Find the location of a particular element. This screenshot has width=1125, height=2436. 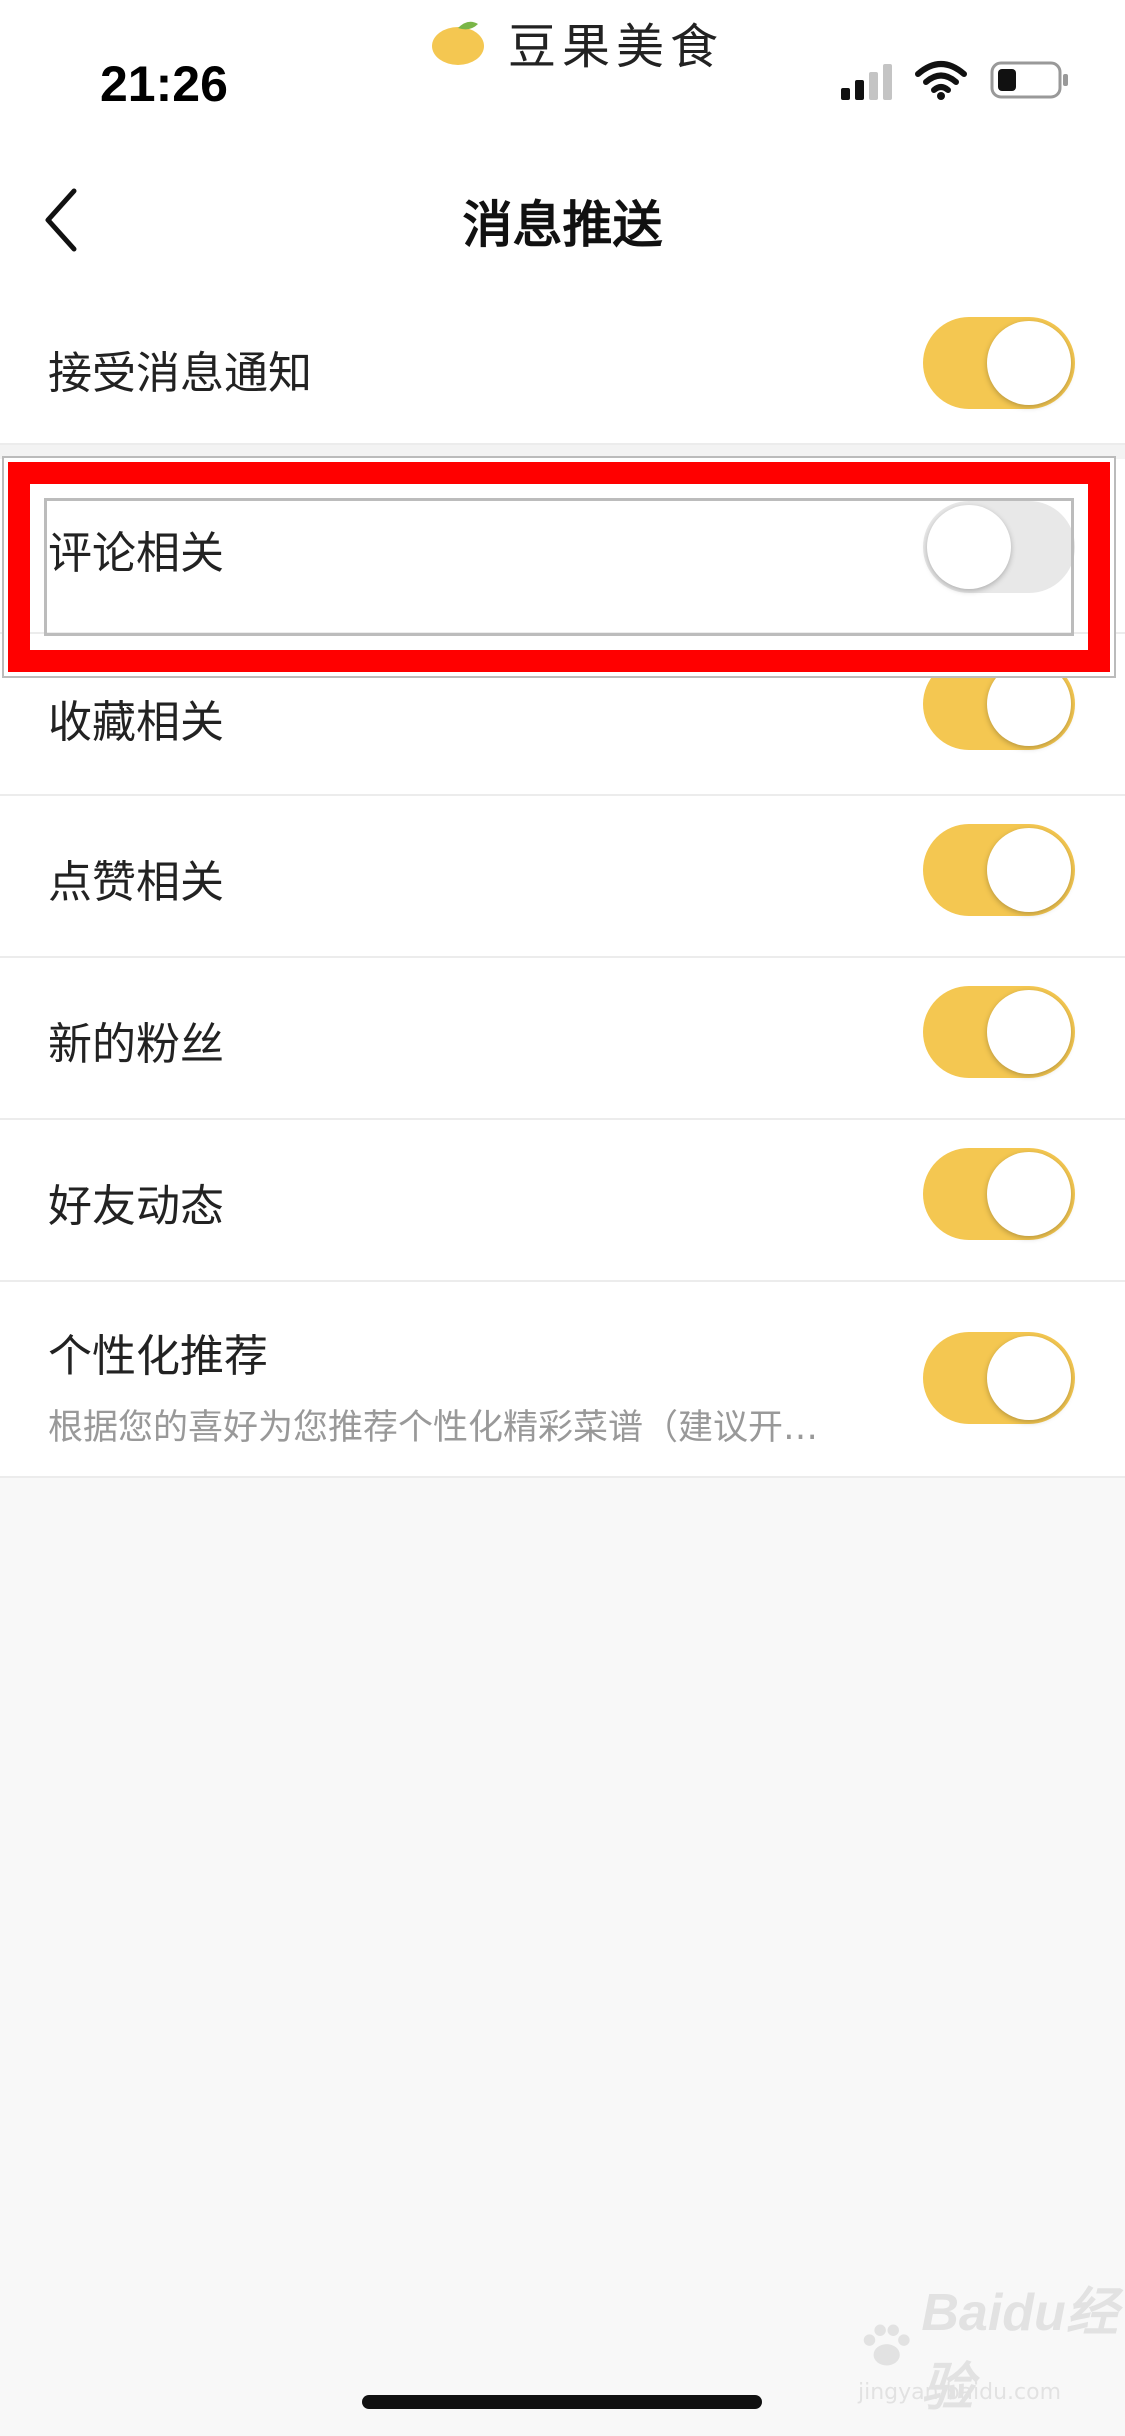

friend-activity-toggle is located at coordinates (999, 1194).